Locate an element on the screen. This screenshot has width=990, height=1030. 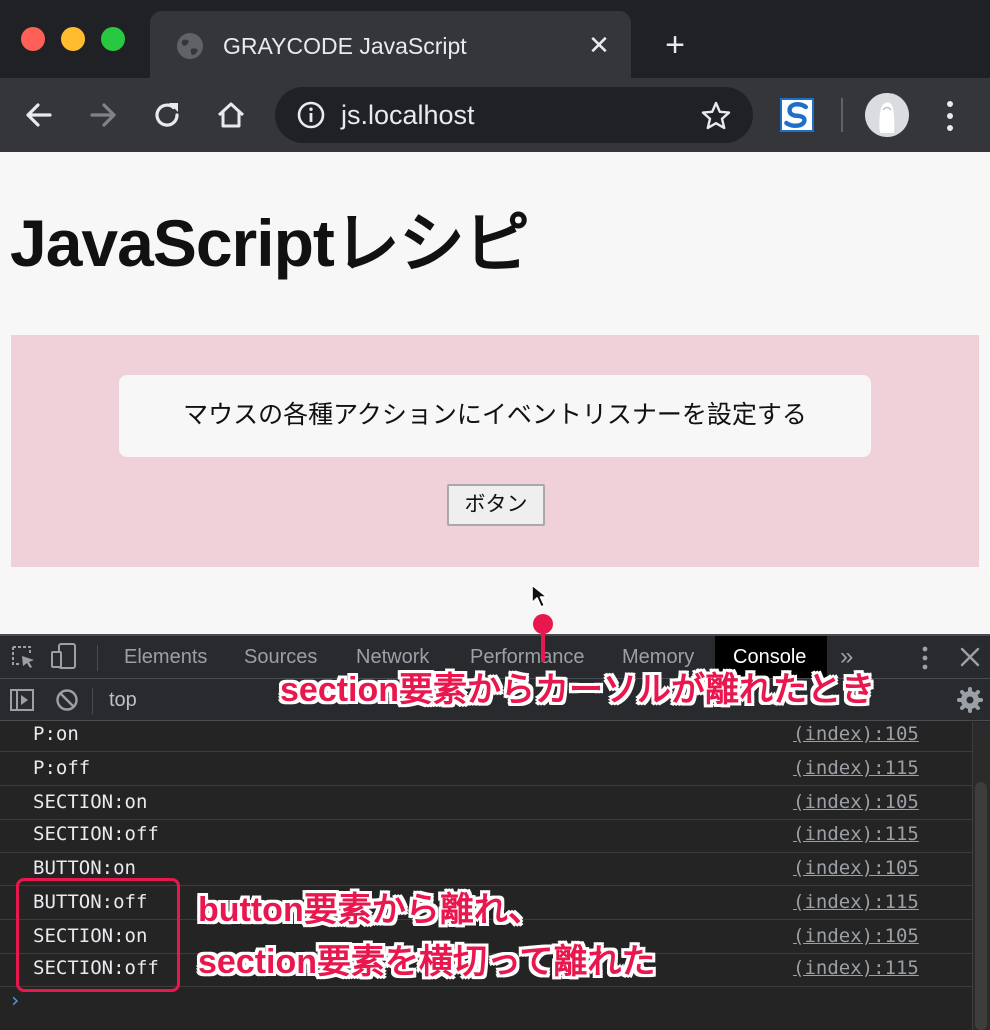
new-tab-button: + is located at coordinates (675, 45).